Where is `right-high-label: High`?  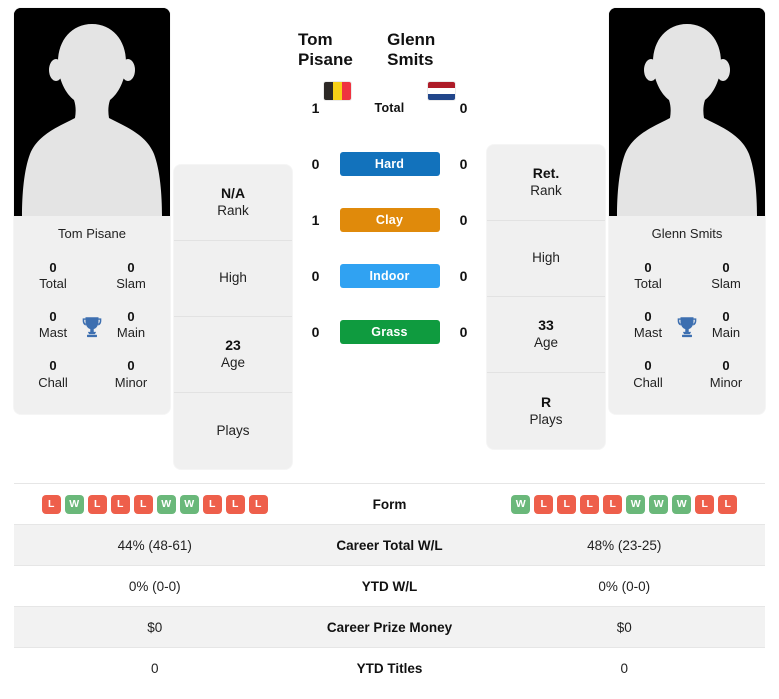 right-high-label: High is located at coordinates (546, 258).